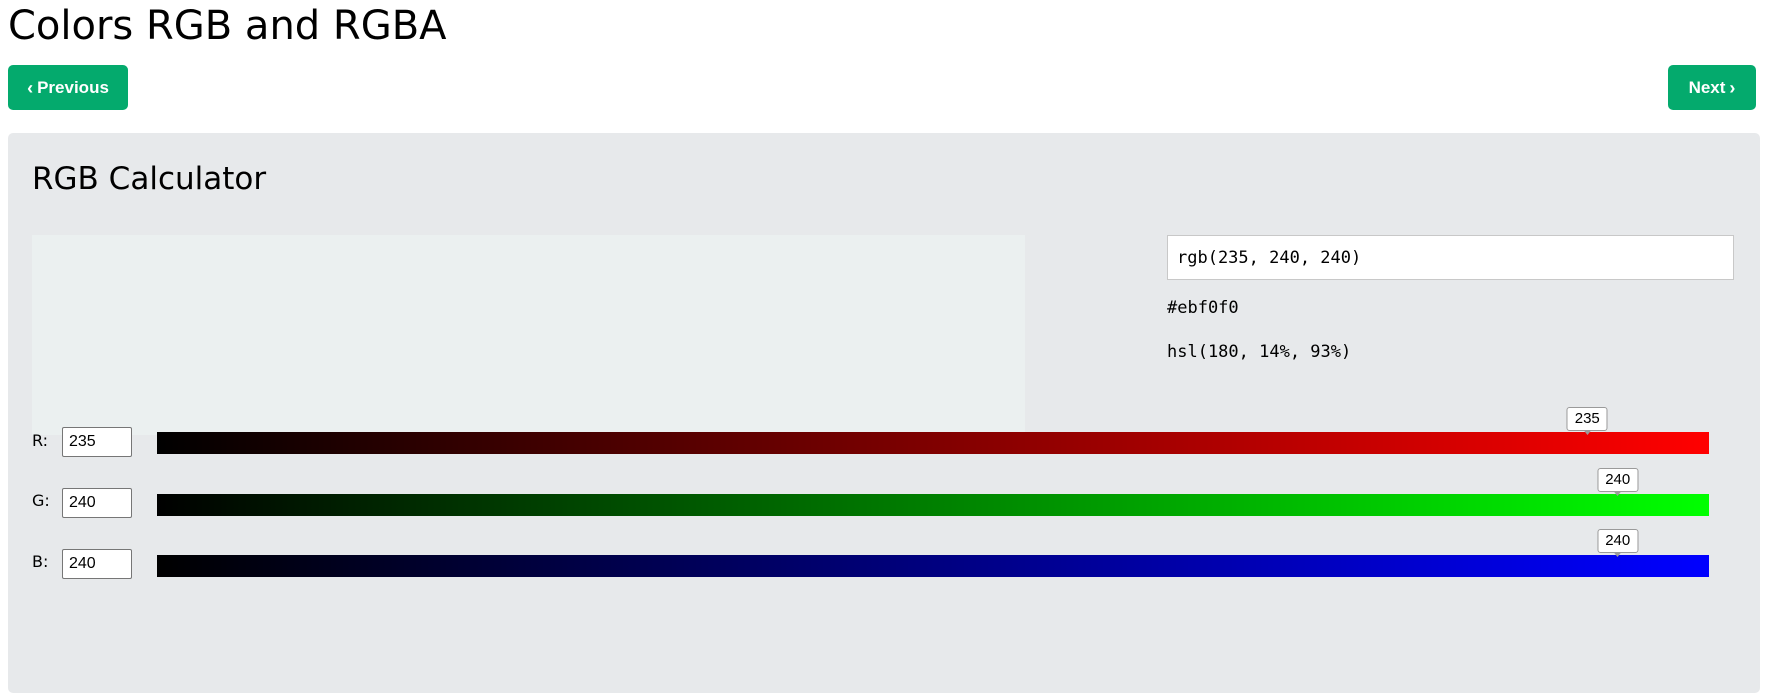 The height and width of the screenshot is (693, 1768). I want to click on green-value-input, so click(97, 503).